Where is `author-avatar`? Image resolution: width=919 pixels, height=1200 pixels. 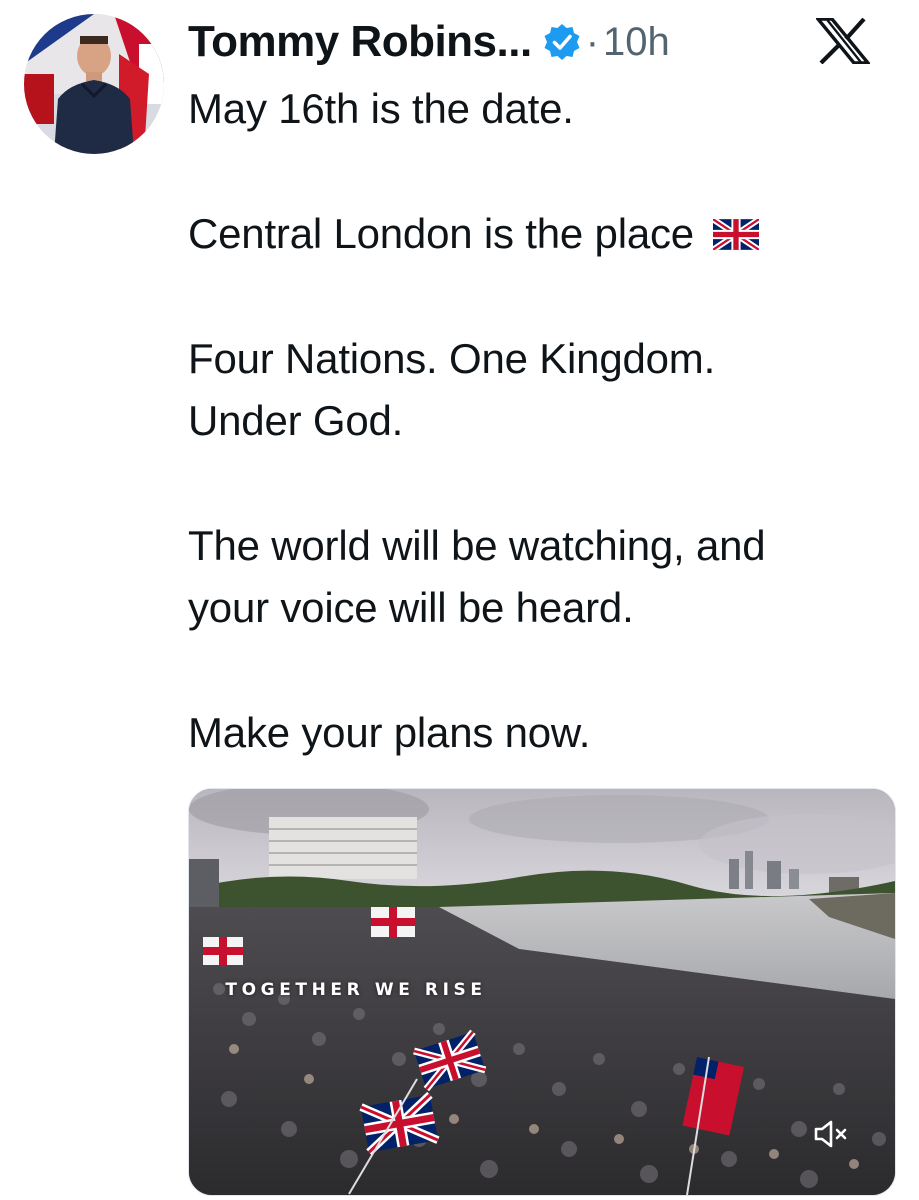
author-avatar is located at coordinates (94, 84).